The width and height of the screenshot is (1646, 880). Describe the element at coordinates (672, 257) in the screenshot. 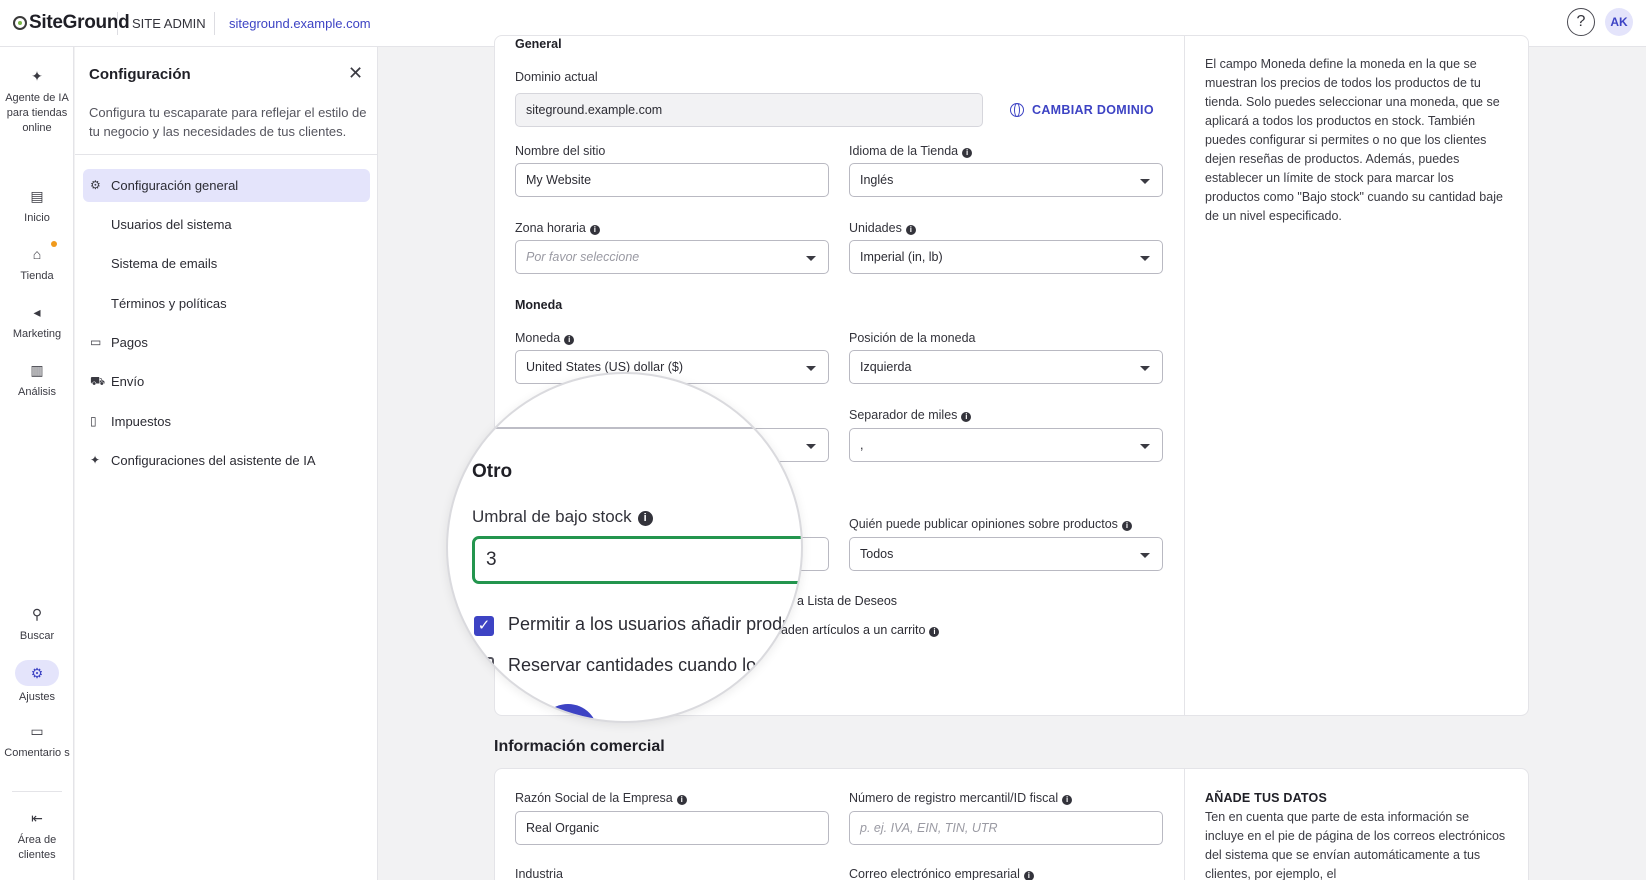

I see `timezone-select: Por favor seleccione` at that location.